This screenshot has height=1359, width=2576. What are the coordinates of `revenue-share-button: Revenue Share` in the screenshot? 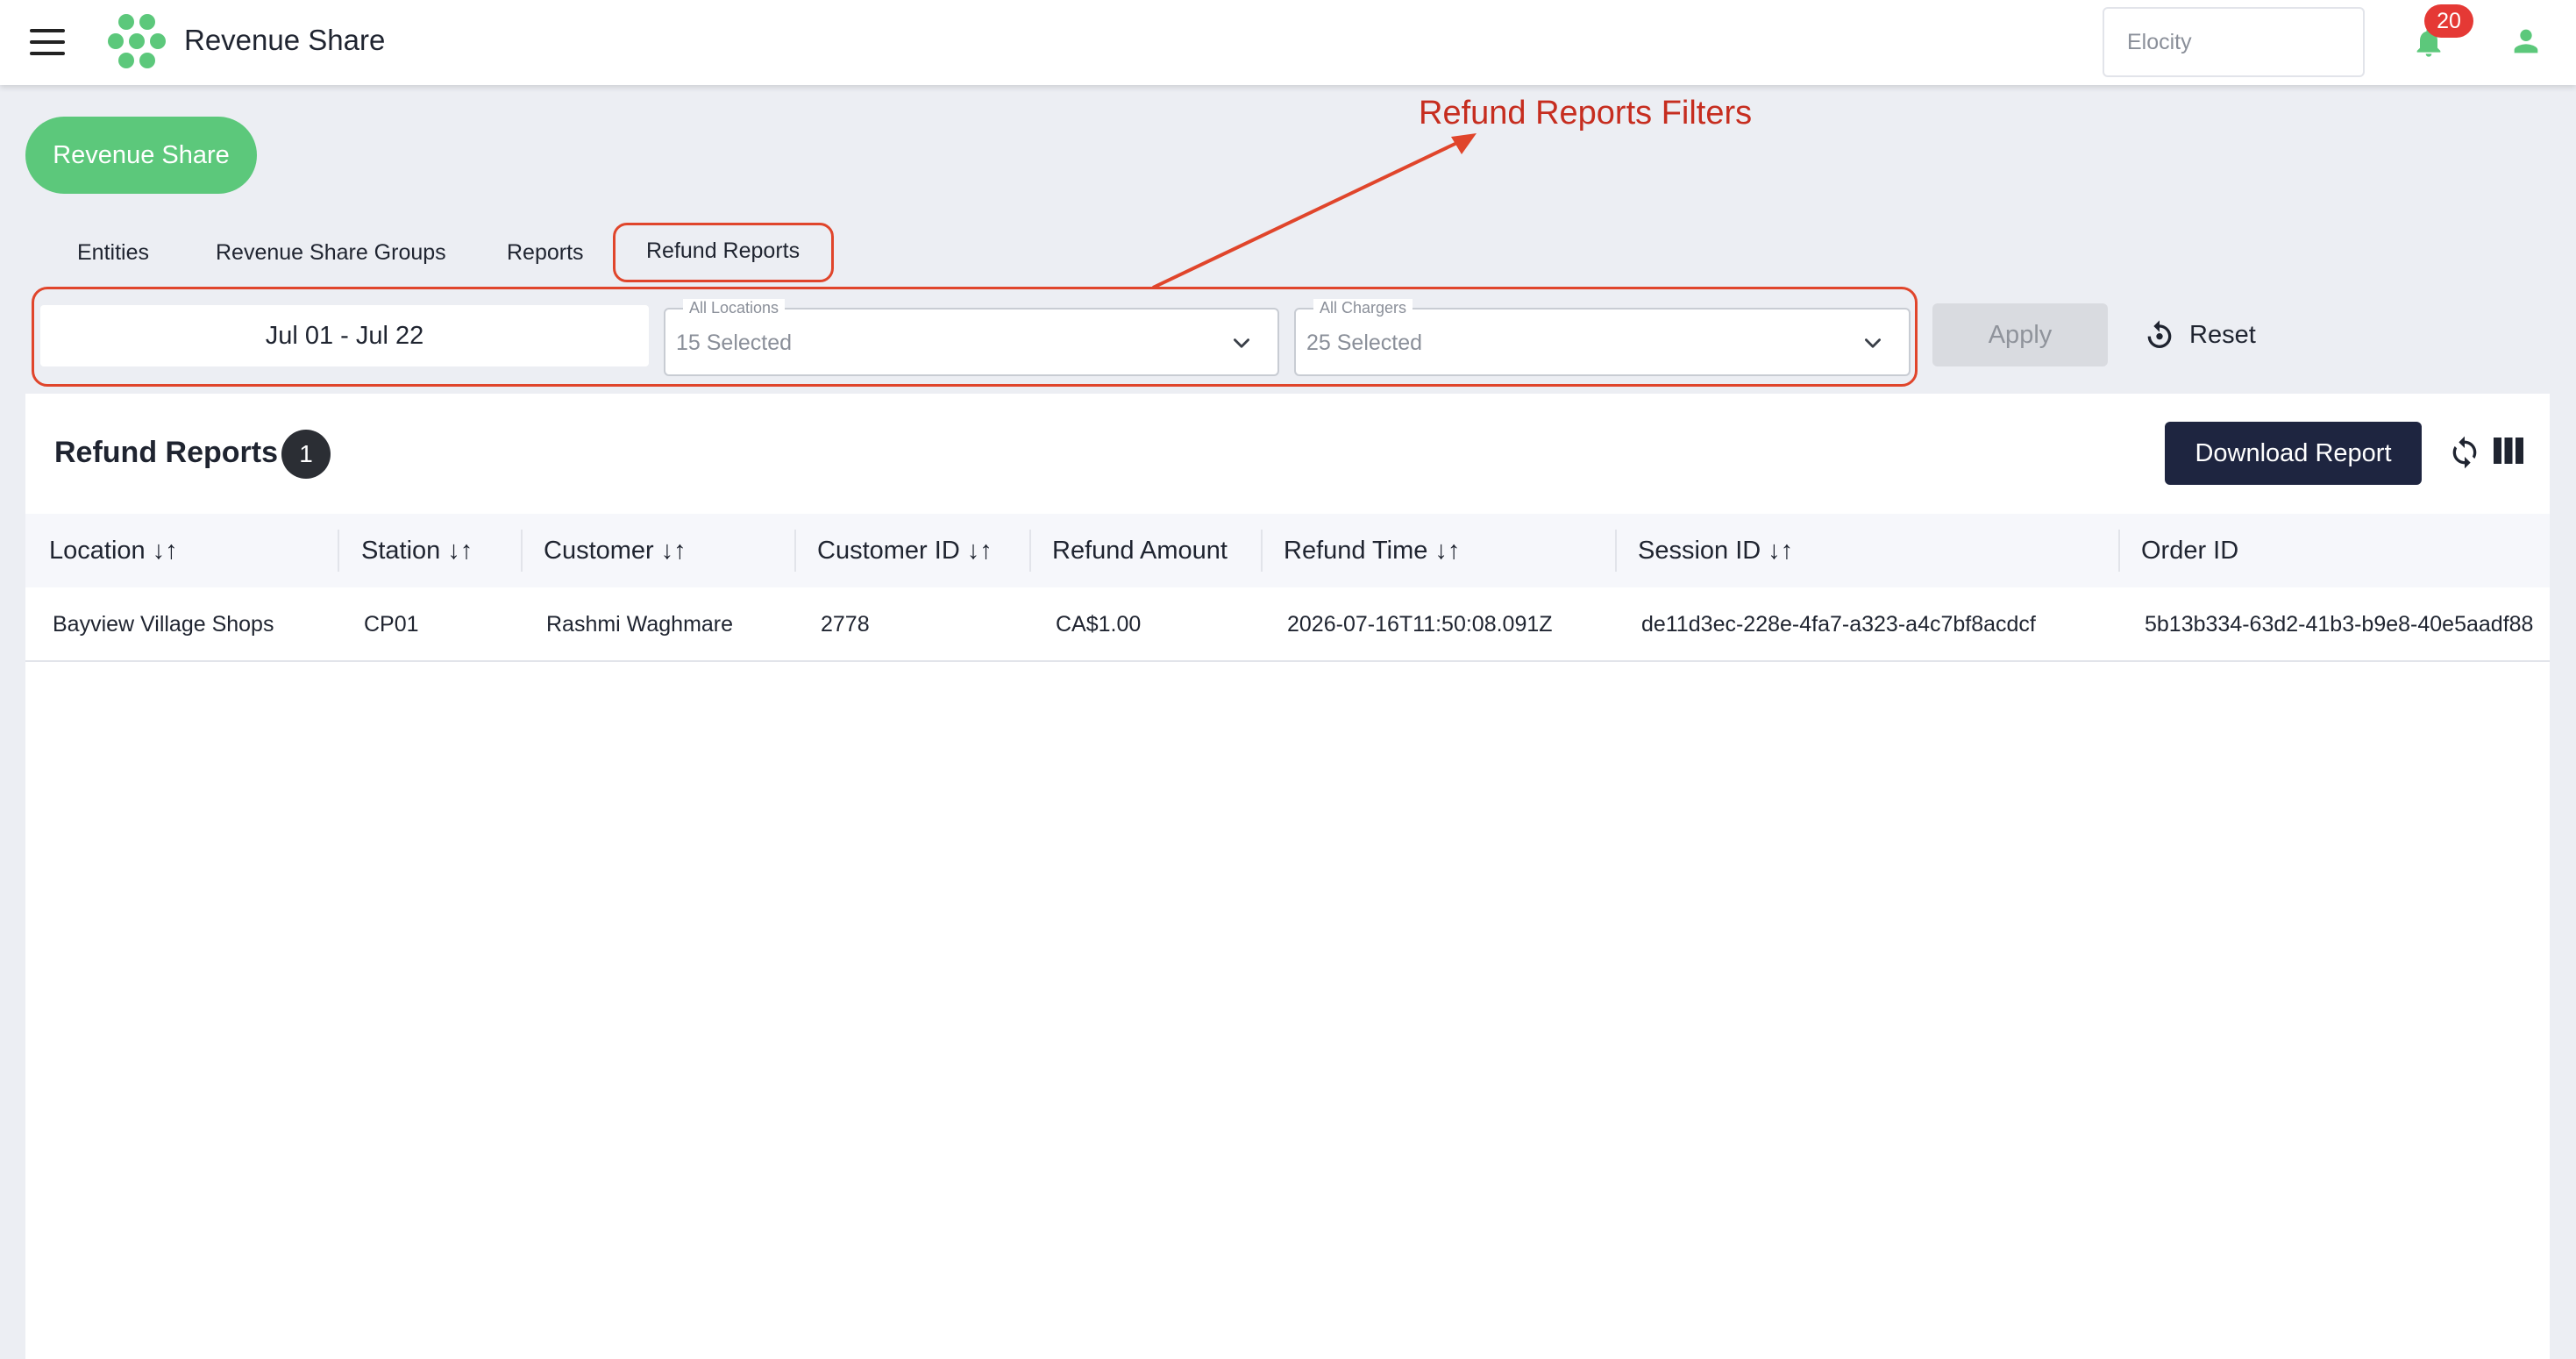 It's located at (141, 155).